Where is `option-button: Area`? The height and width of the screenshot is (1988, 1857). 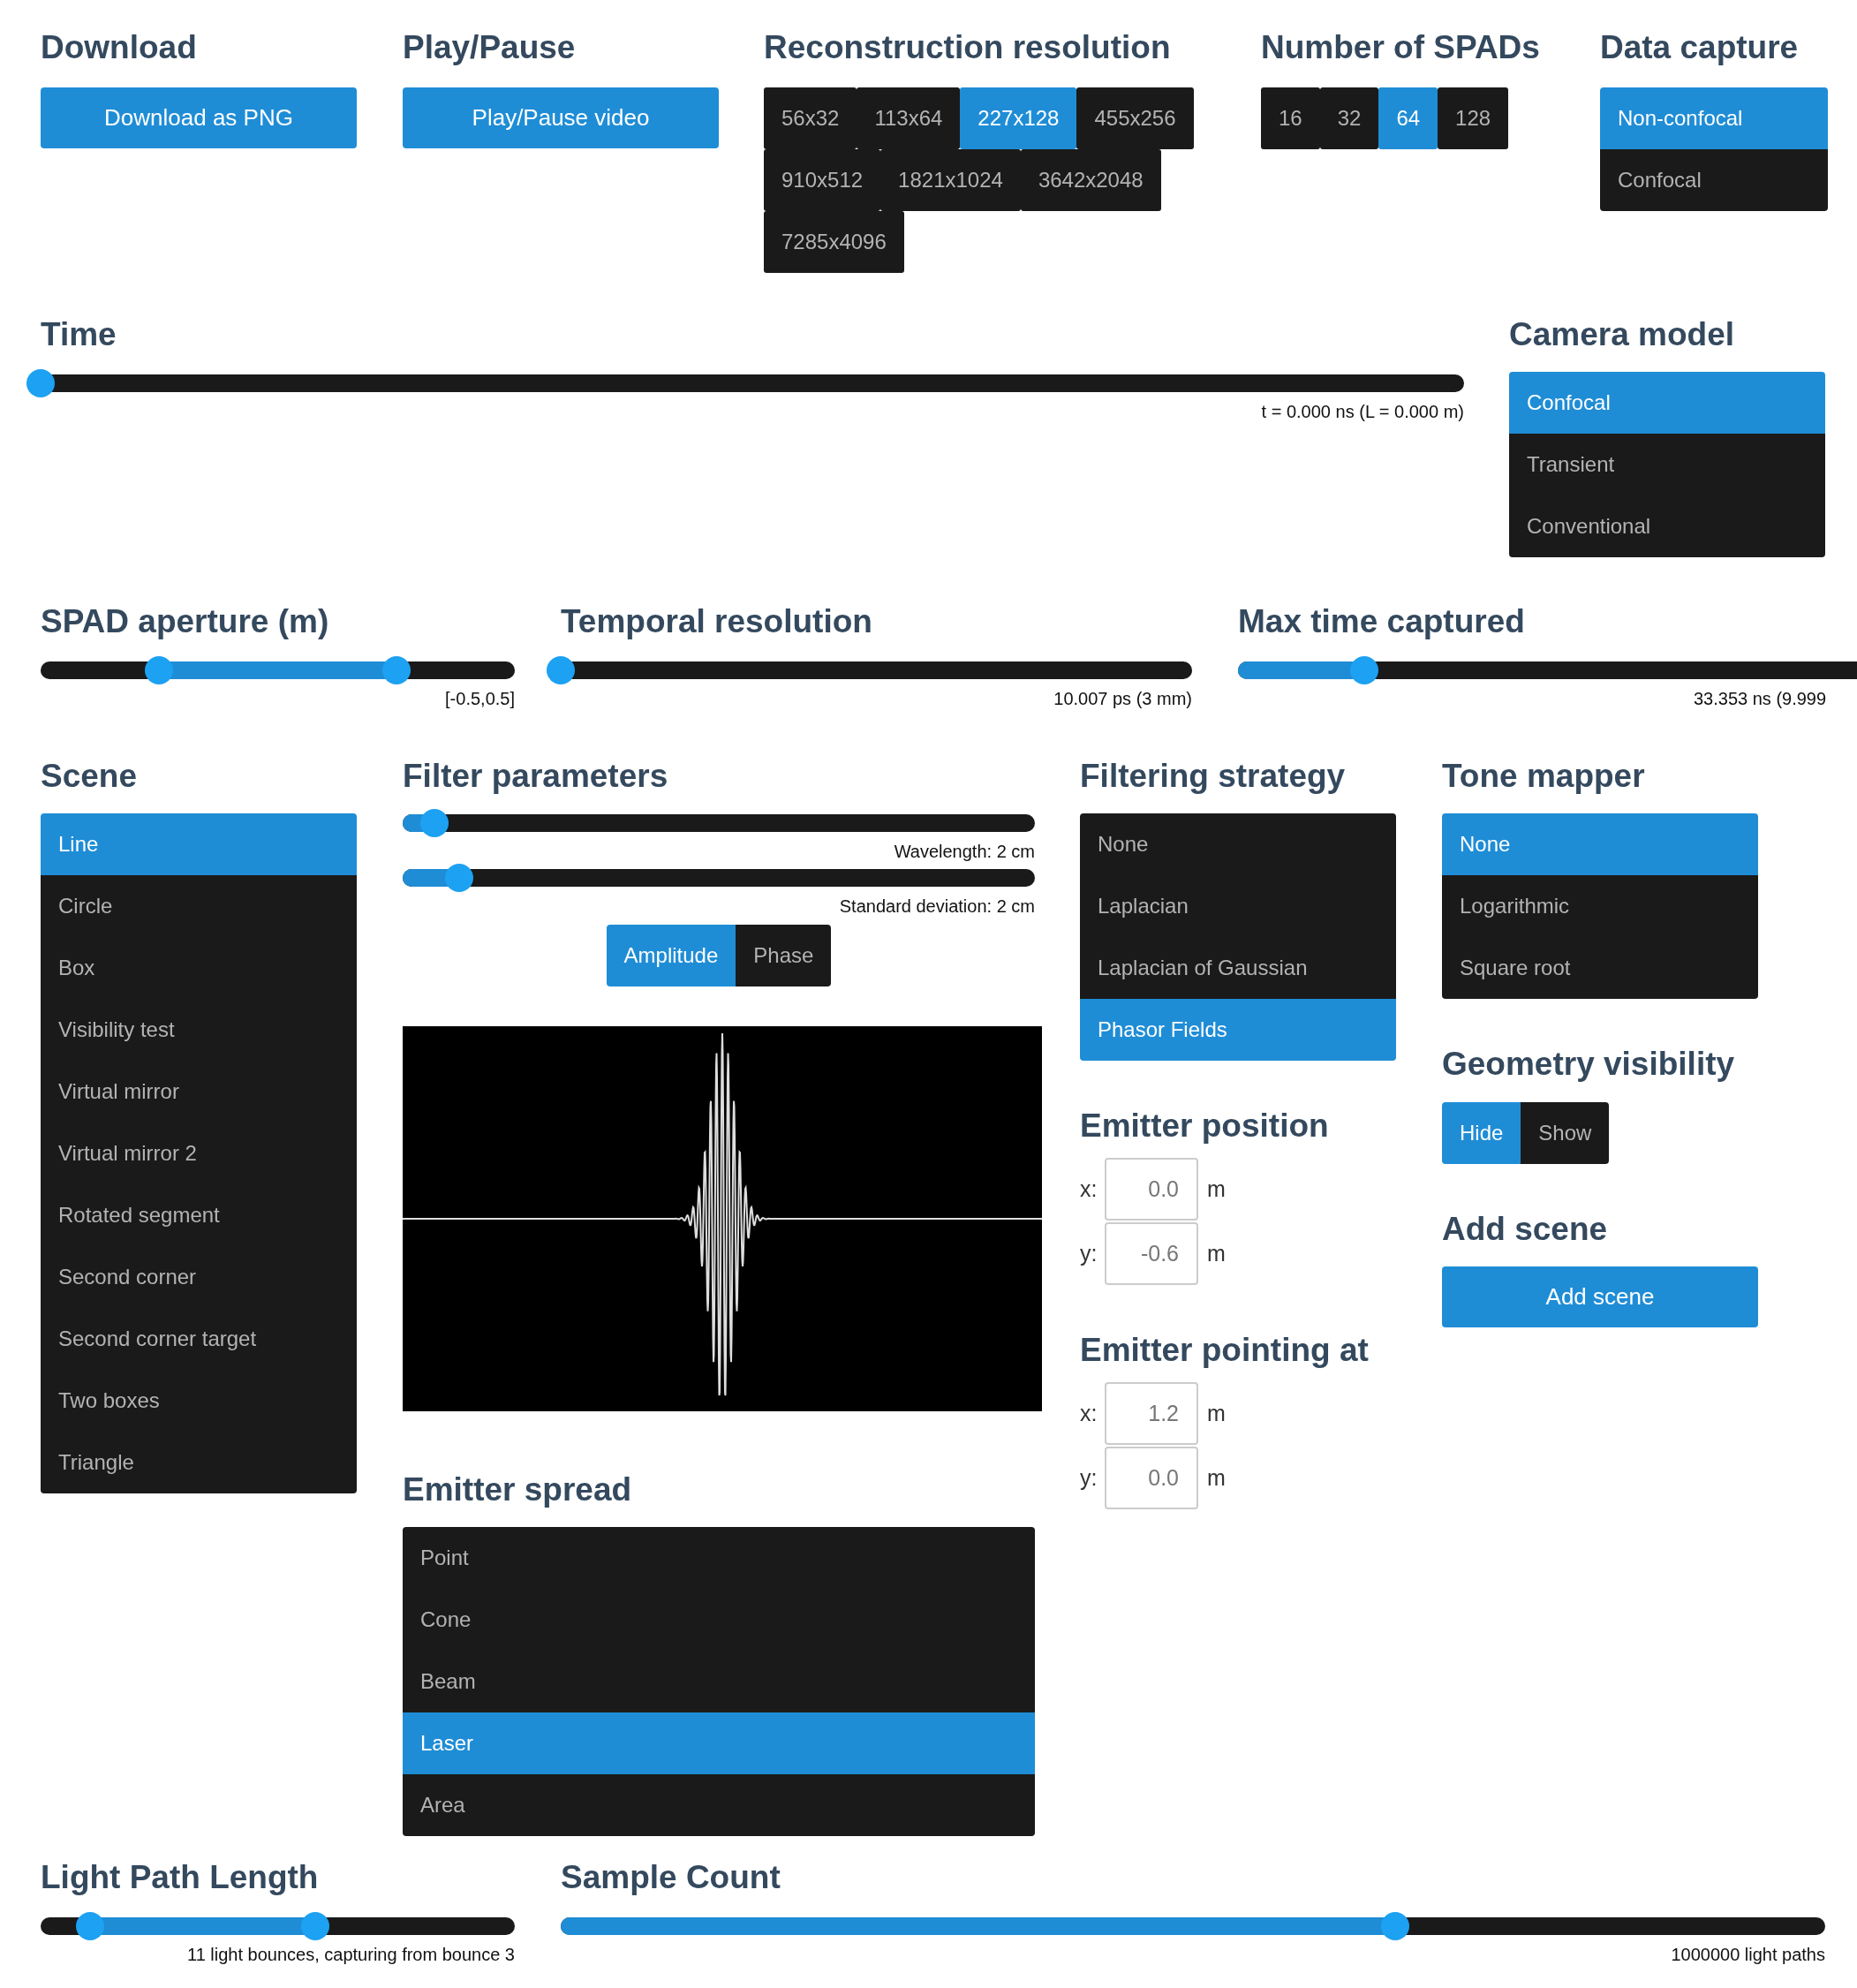 option-button: Area is located at coordinates (719, 1805).